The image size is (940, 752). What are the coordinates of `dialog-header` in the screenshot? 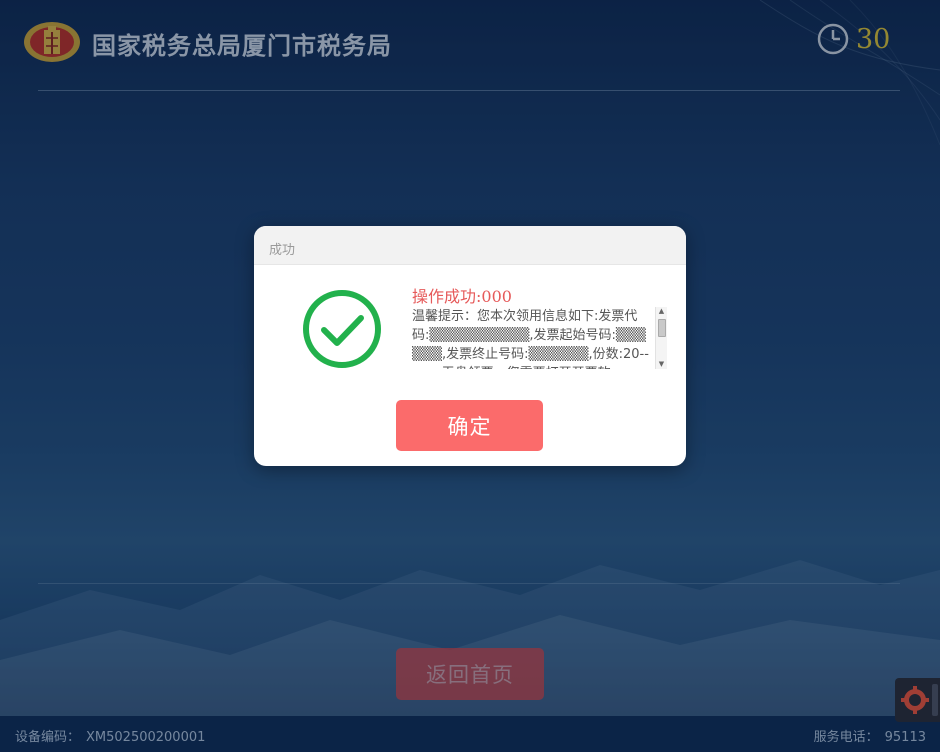 It's located at (470, 245).